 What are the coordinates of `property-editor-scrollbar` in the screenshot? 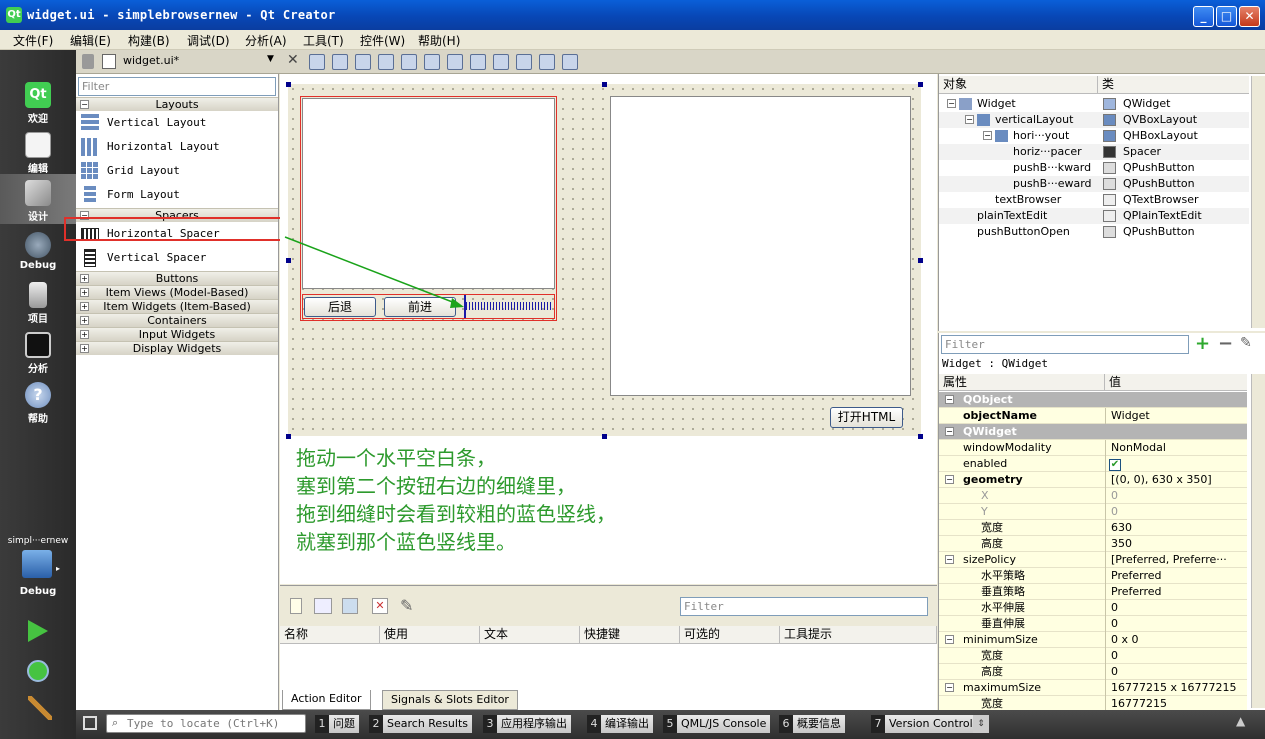 It's located at (1258, 541).